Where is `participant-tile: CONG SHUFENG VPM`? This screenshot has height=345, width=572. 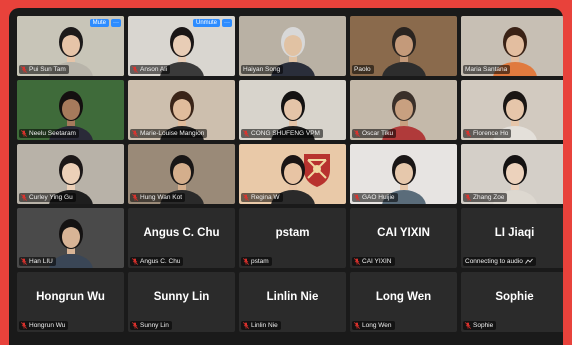 participant-tile: CONG SHUFENG VPM is located at coordinates (292, 110).